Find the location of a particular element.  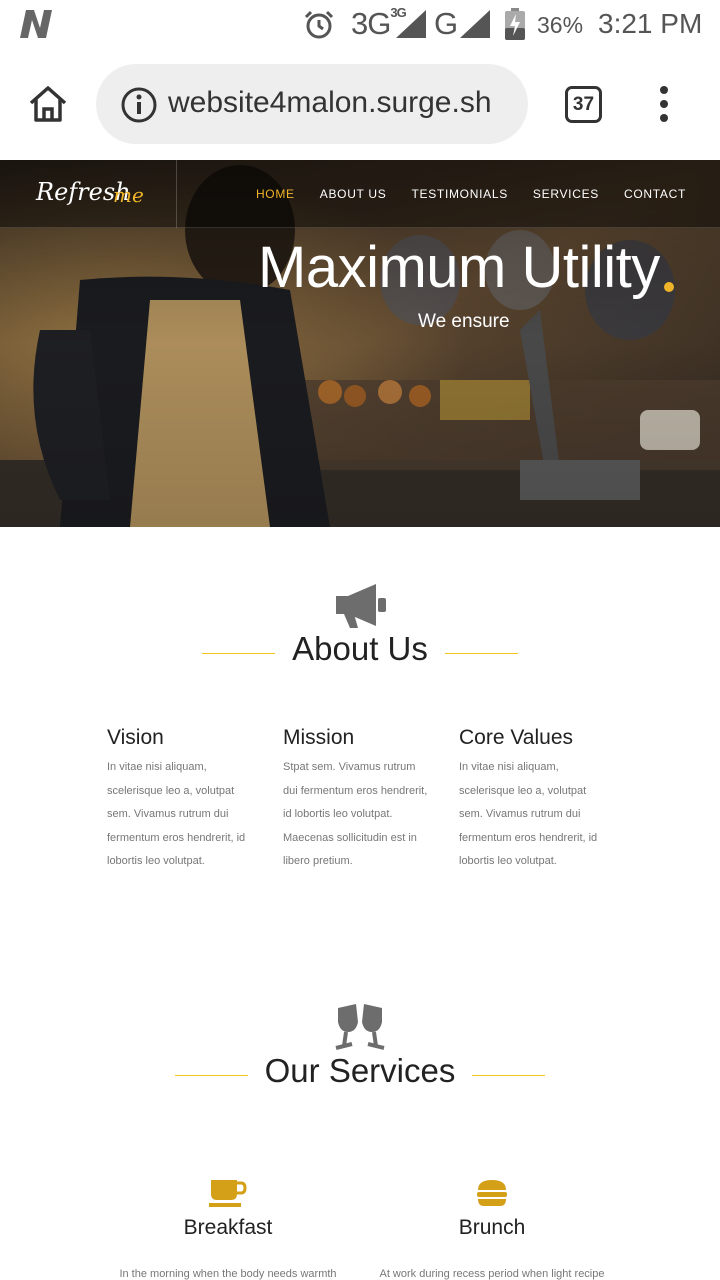

nav-services: SERVICES is located at coordinates (566, 194).